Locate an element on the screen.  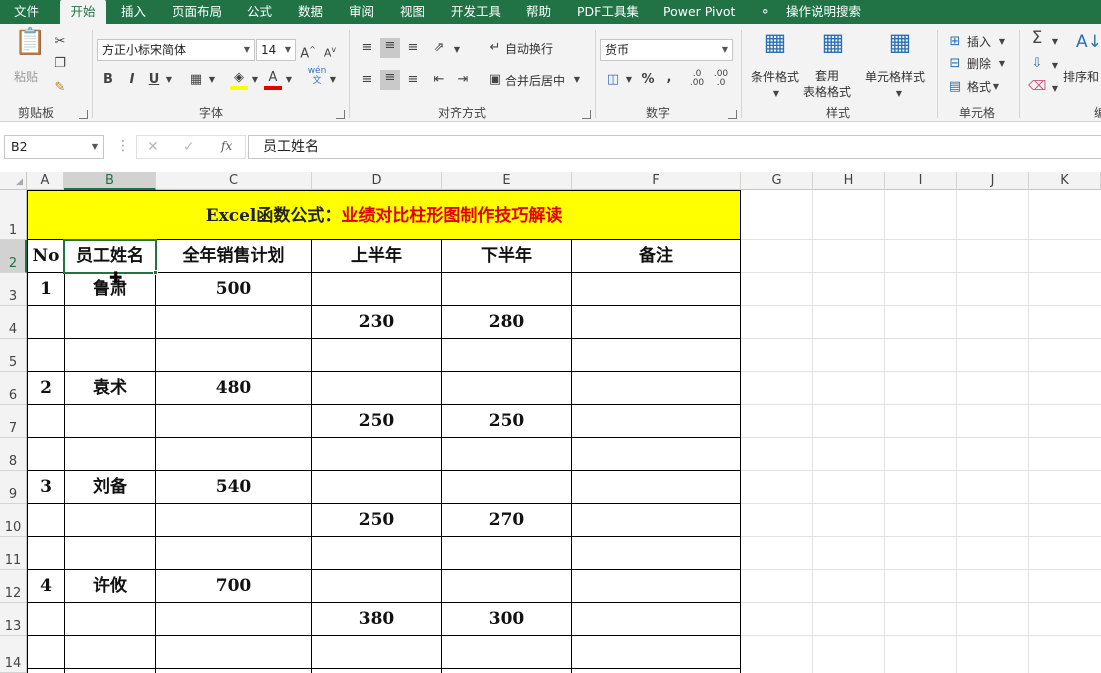
number-launcher-icon is located at coordinates (732, 114).